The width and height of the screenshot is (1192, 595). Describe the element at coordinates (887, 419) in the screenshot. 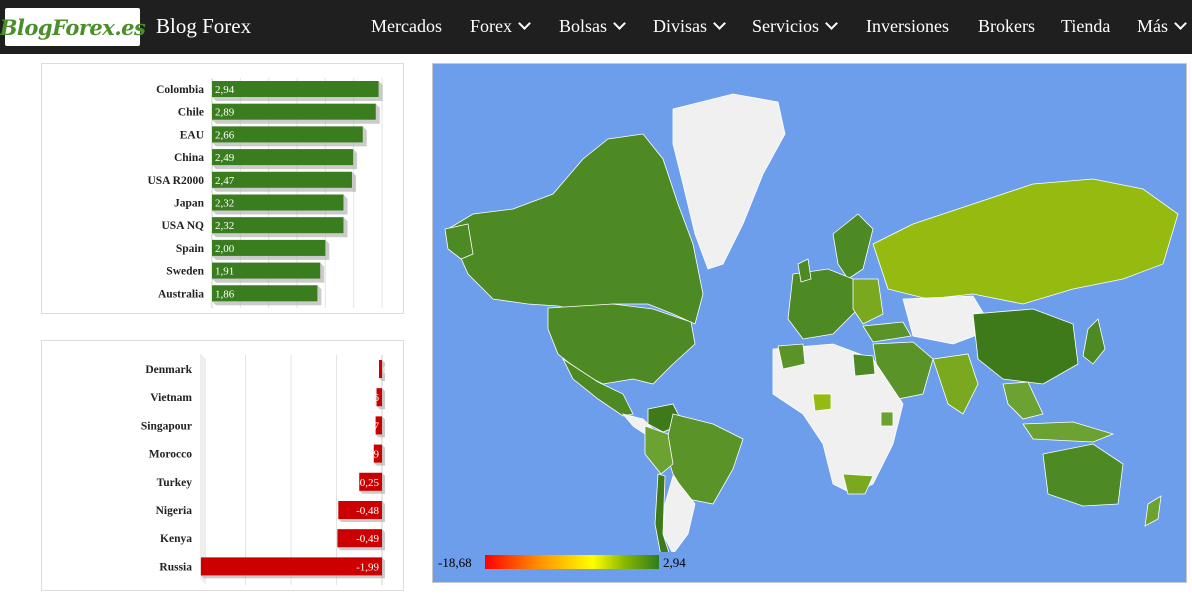

I see `kenya` at that location.